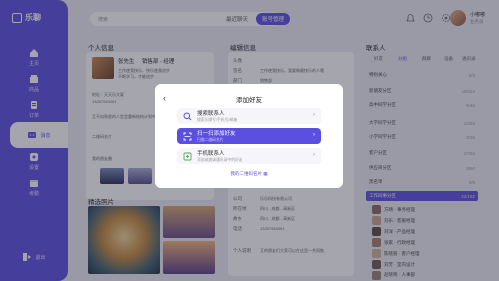 The width and height of the screenshot is (499, 281). What do you see at coordinates (220, 160) in the screenshot?
I see `option-desc: 添加或邀请通讯录中的好友` at bounding box center [220, 160].